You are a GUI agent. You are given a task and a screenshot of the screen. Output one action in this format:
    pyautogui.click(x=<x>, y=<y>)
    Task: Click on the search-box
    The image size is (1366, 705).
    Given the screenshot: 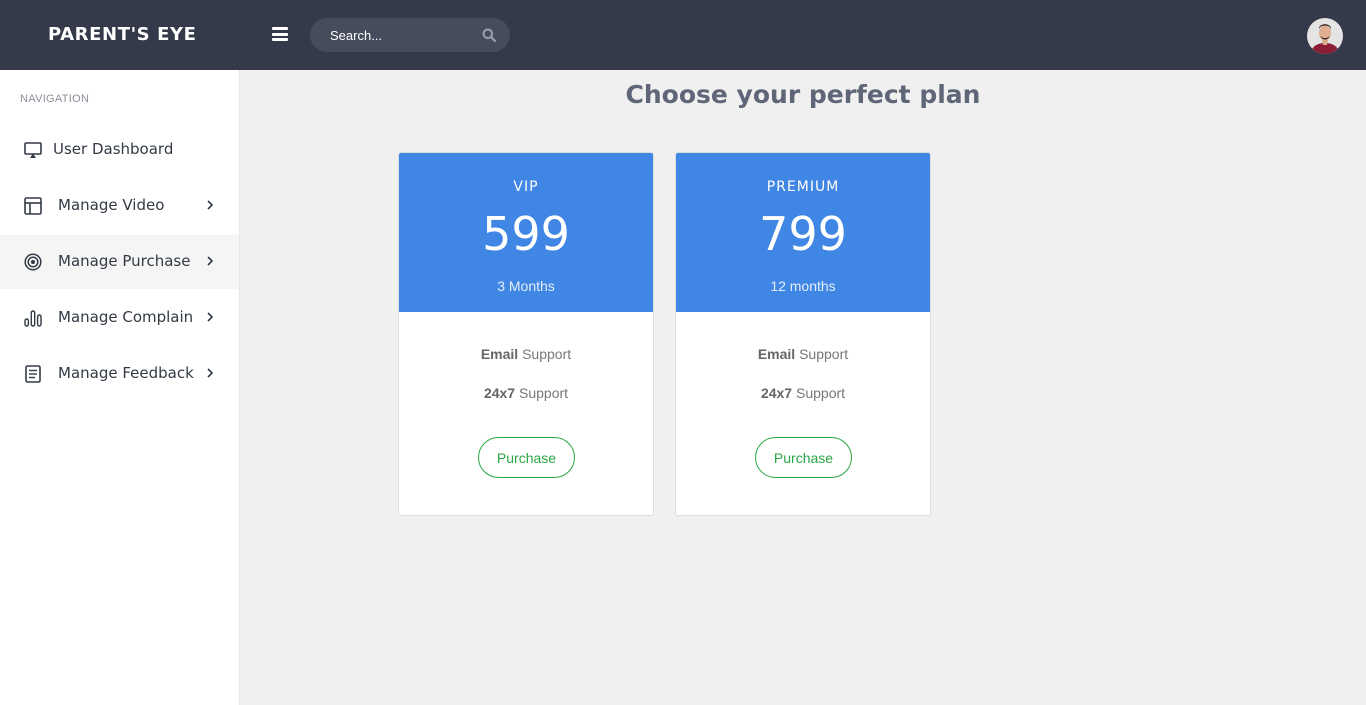 What is the action you would take?
    pyautogui.click(x=410, y=35)
    